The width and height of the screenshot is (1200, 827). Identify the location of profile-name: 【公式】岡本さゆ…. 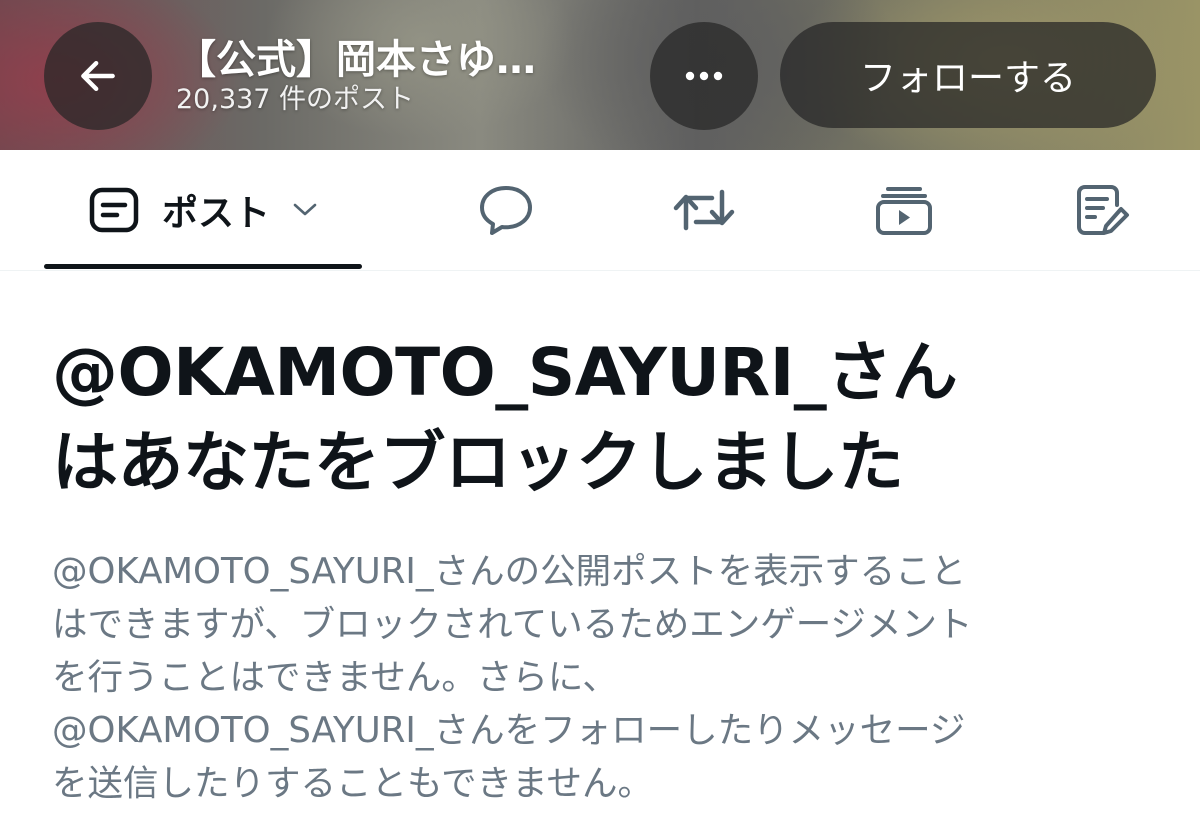
(356, 60).